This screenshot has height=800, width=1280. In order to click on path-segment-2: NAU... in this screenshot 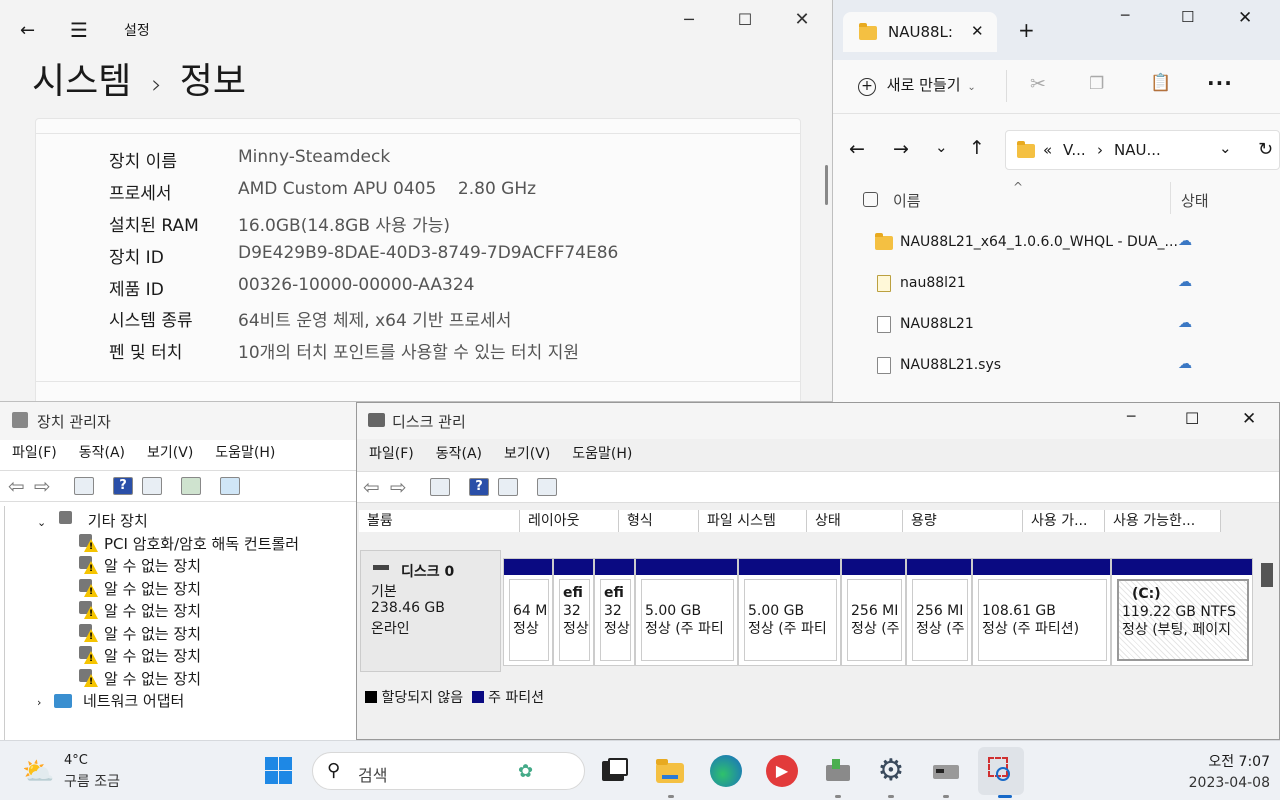, I will do `click(1137, 150)`.